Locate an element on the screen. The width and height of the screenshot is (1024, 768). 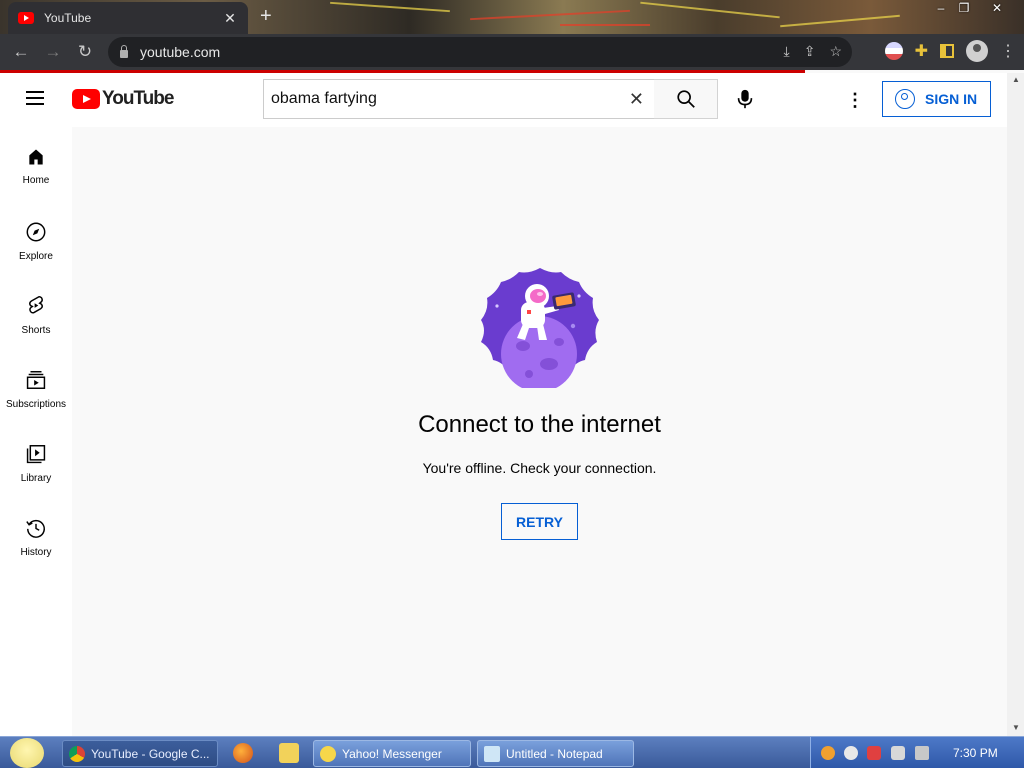
start-button is located at coordinates (27, 753).